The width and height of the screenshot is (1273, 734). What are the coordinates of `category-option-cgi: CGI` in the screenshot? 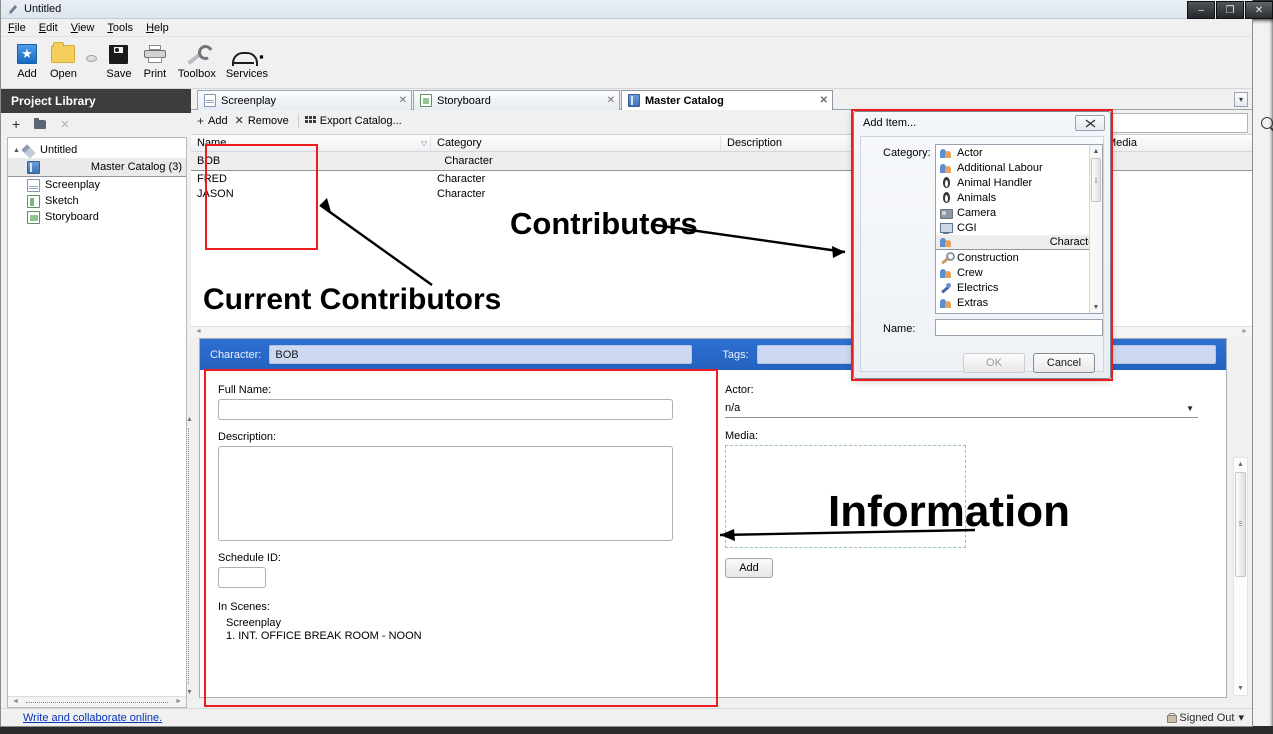 It's located at (1019, 227).